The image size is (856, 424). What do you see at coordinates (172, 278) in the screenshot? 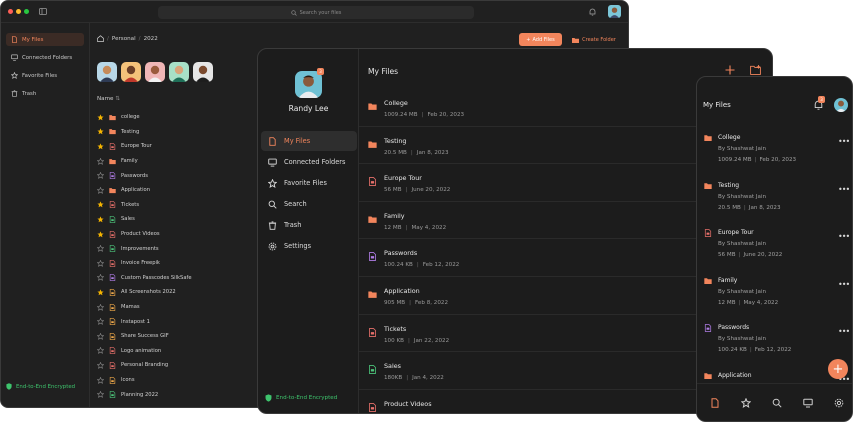
I see `file-row: Custom Passcodes SilkSafe` at bounding box center [172, 278].